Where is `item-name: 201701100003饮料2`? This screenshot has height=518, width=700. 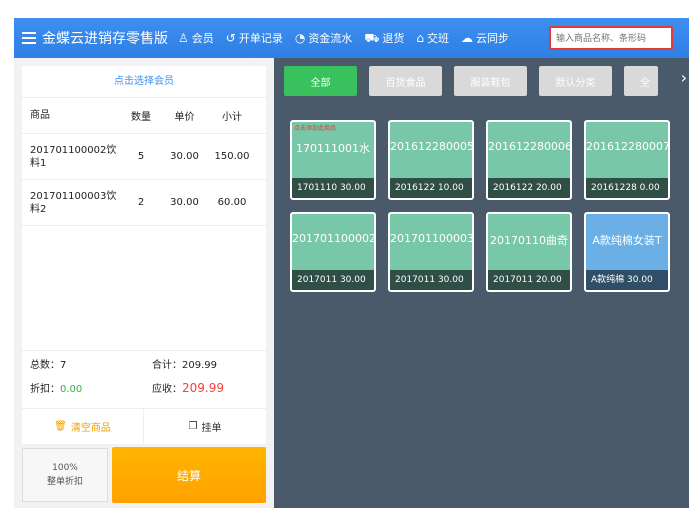 item-name: 201701100003饮料2 is located at coordinates (73, 202).